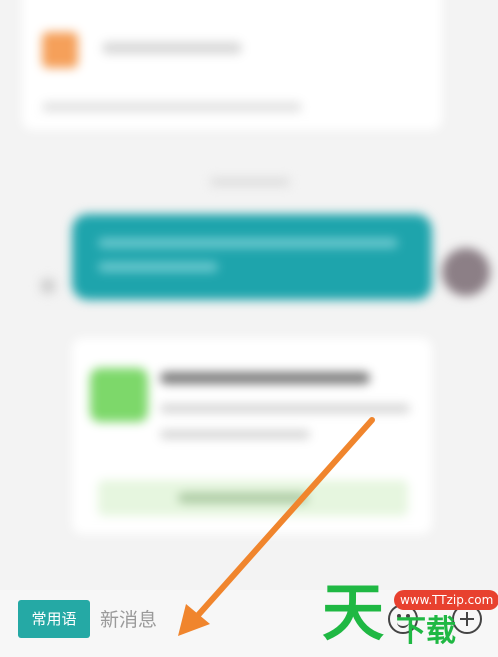  I want to click on card-action-label-blurred, so click(243, 498).